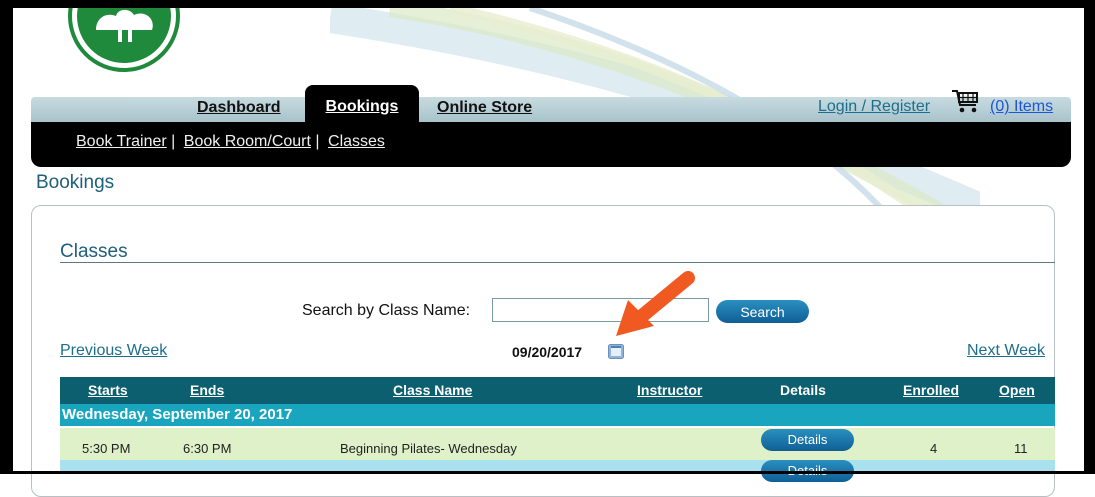 This screenshot has width=1095, height=497. Describe the element at coordinates (75, 182) in the screenshot. I see `page-title: Bookings` at that location.